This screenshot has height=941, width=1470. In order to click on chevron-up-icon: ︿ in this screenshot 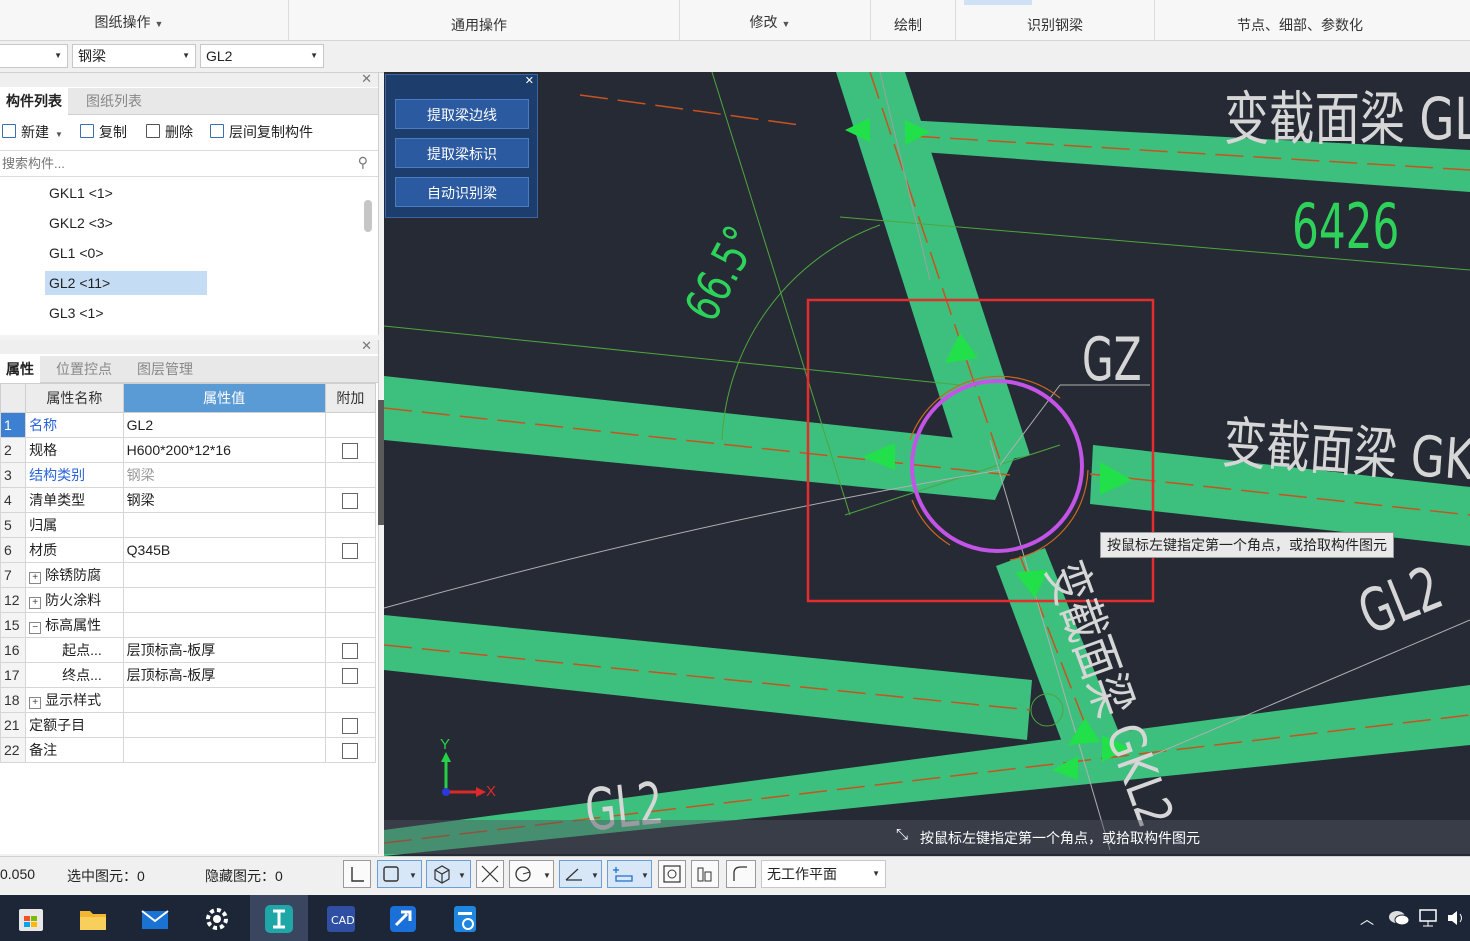, I will do `click(1367, 919)`.